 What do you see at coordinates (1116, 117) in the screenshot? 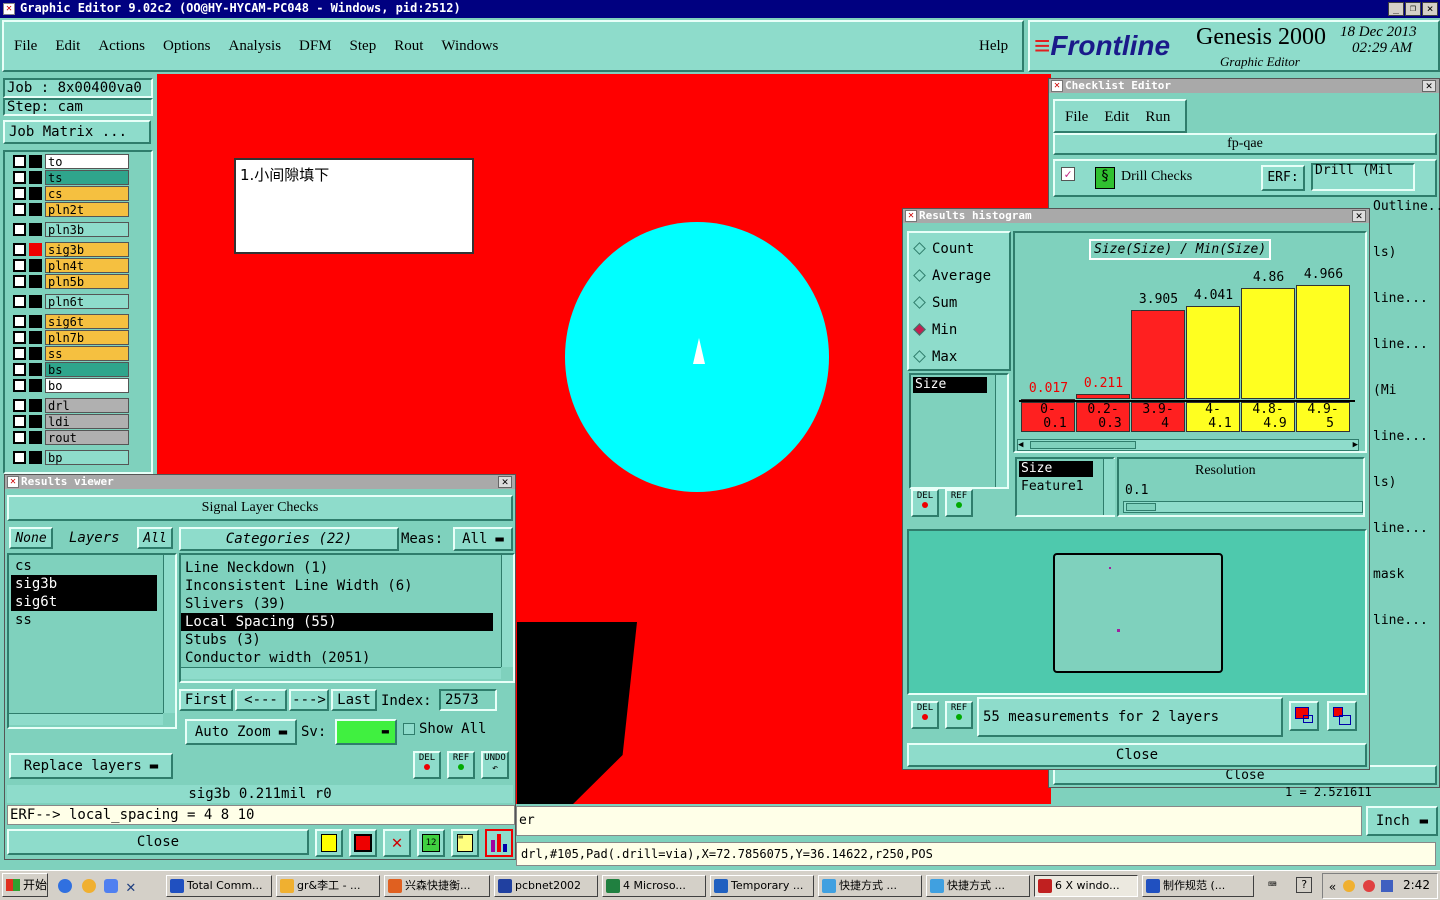
I see `checklist-menu-edit: Edit` at bounding box center [1116, 117].